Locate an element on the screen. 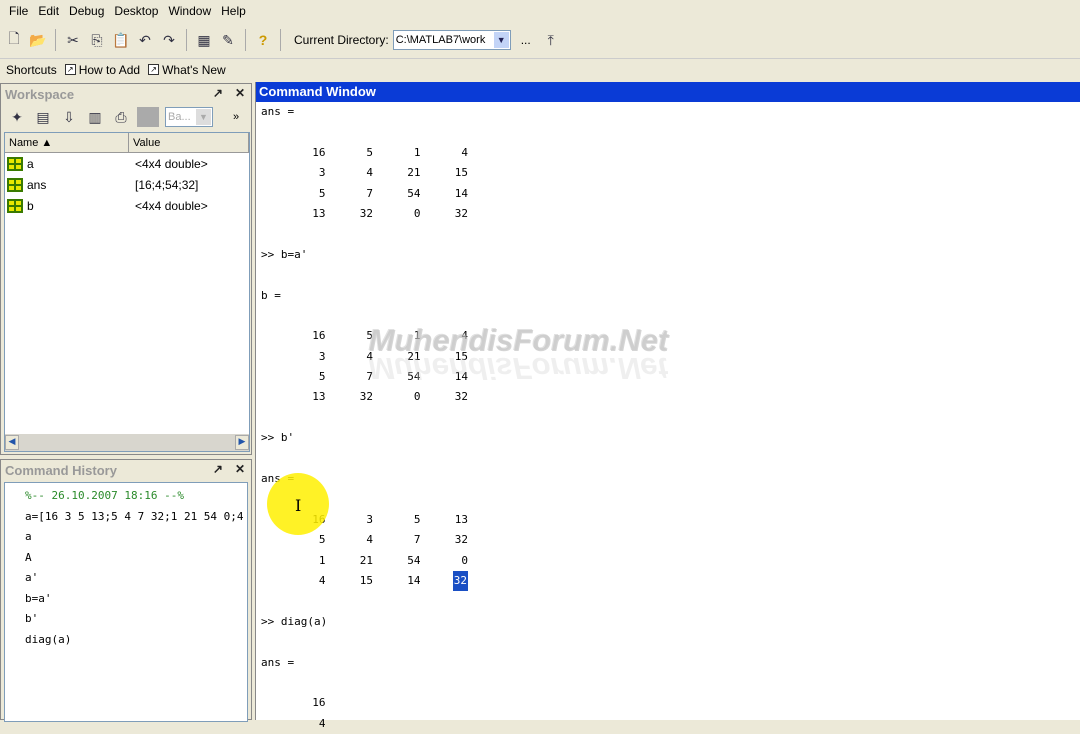 The width and height of the screenshot is (1080, 734). matrix-cell: 21 is located at coordinates (349, 561).